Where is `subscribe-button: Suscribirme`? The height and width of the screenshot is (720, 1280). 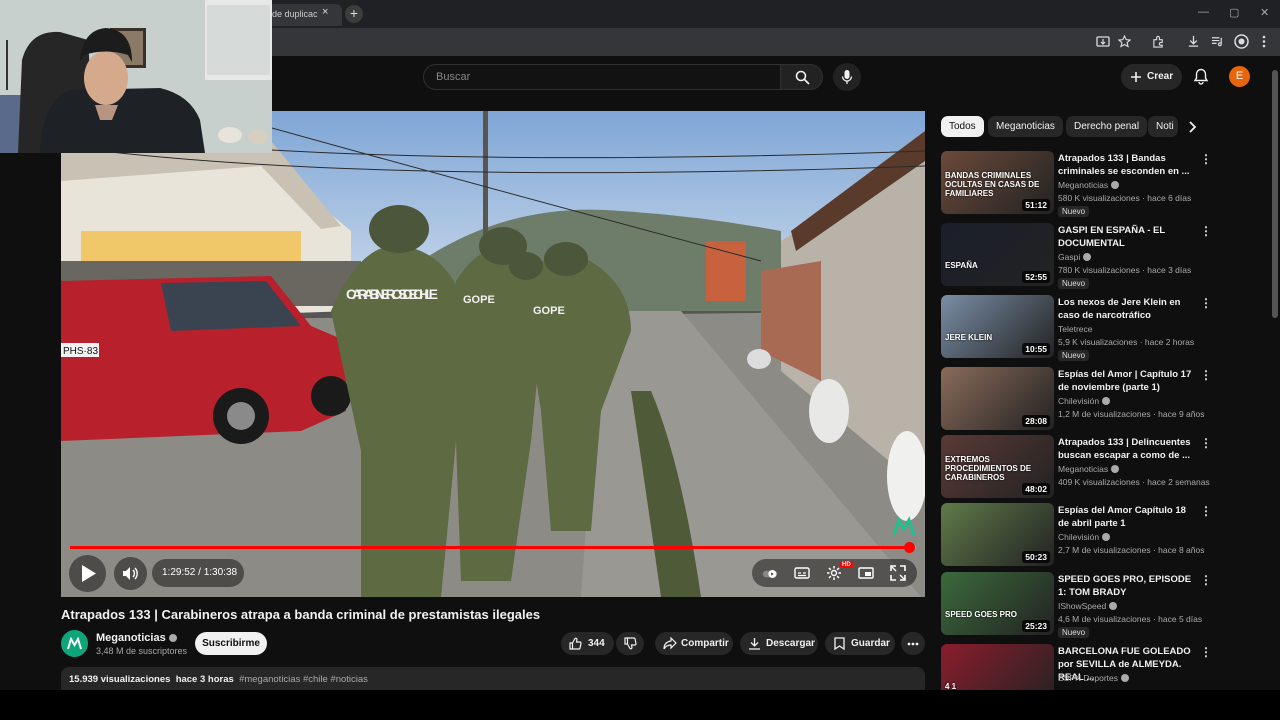 subscribe-button: Suscribirme is located at coordinates (231, 643).